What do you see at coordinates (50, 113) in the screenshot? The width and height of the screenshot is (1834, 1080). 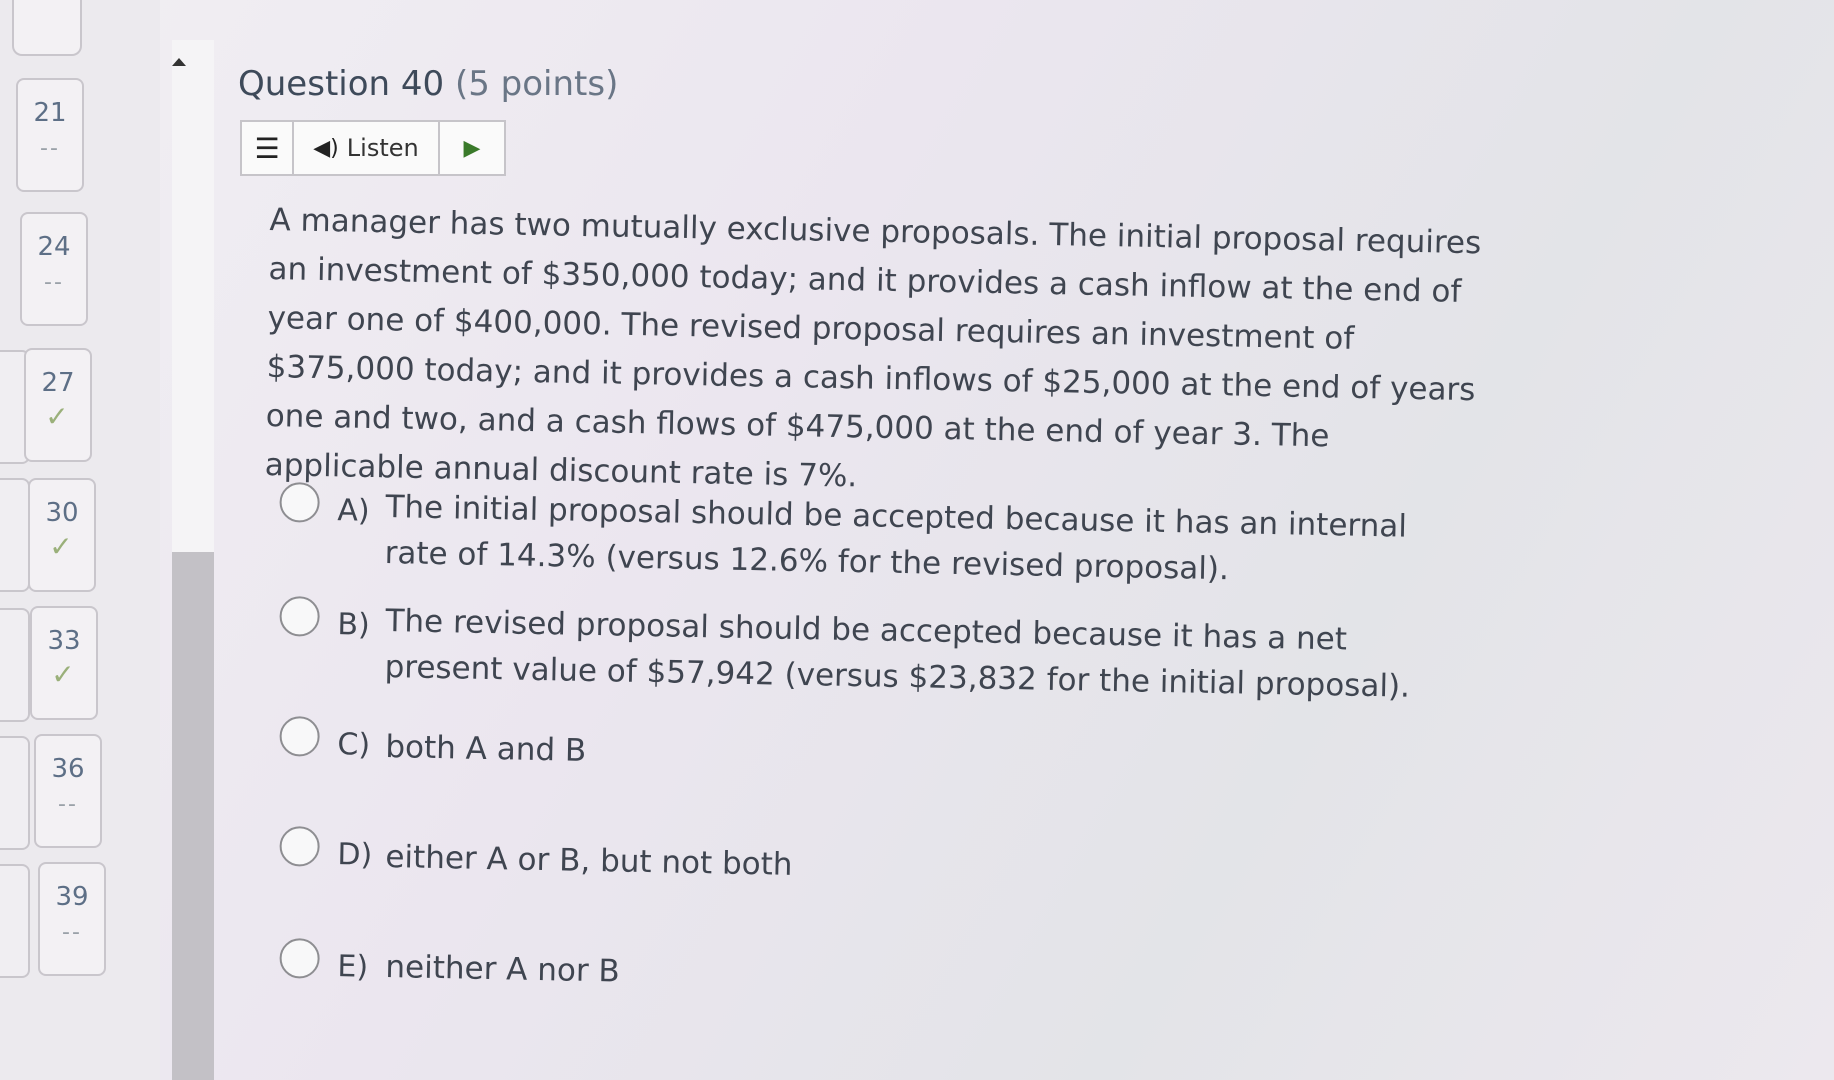 I see `question-number: 21` at bounding box center [50, 113].